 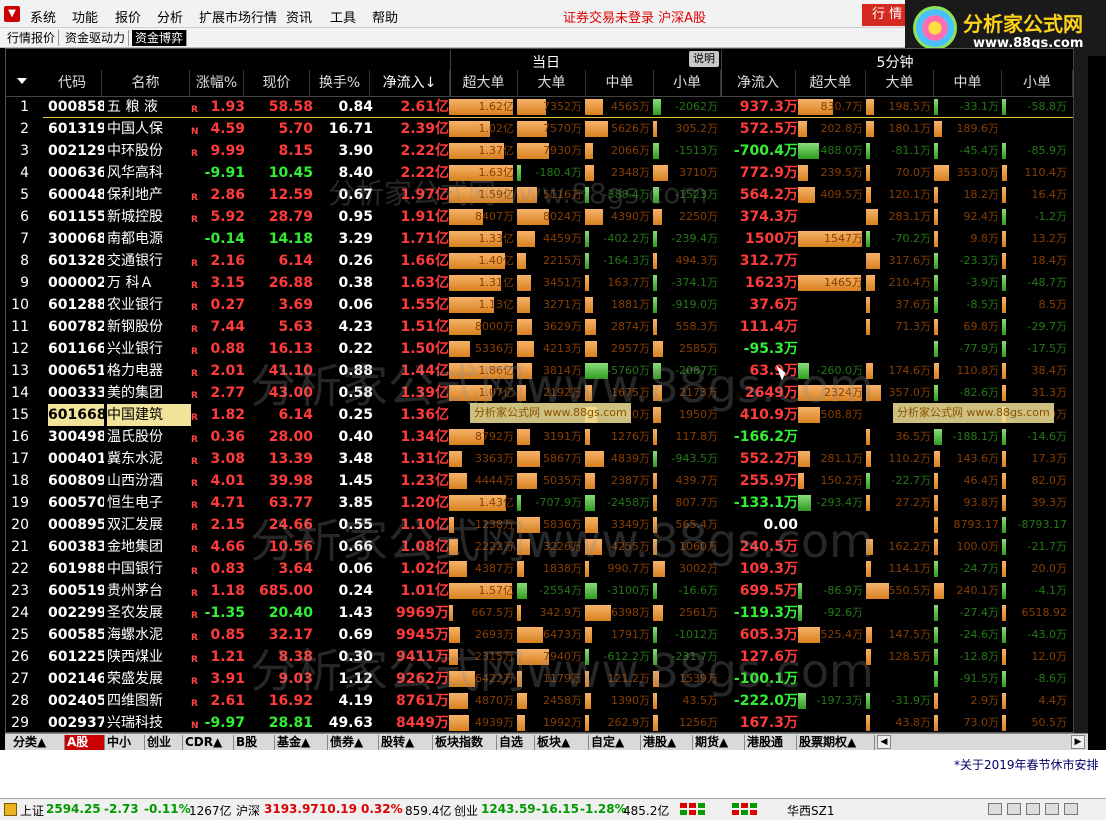 I want to click on tab-fund: 基金▲, so click(x=301, y=742).